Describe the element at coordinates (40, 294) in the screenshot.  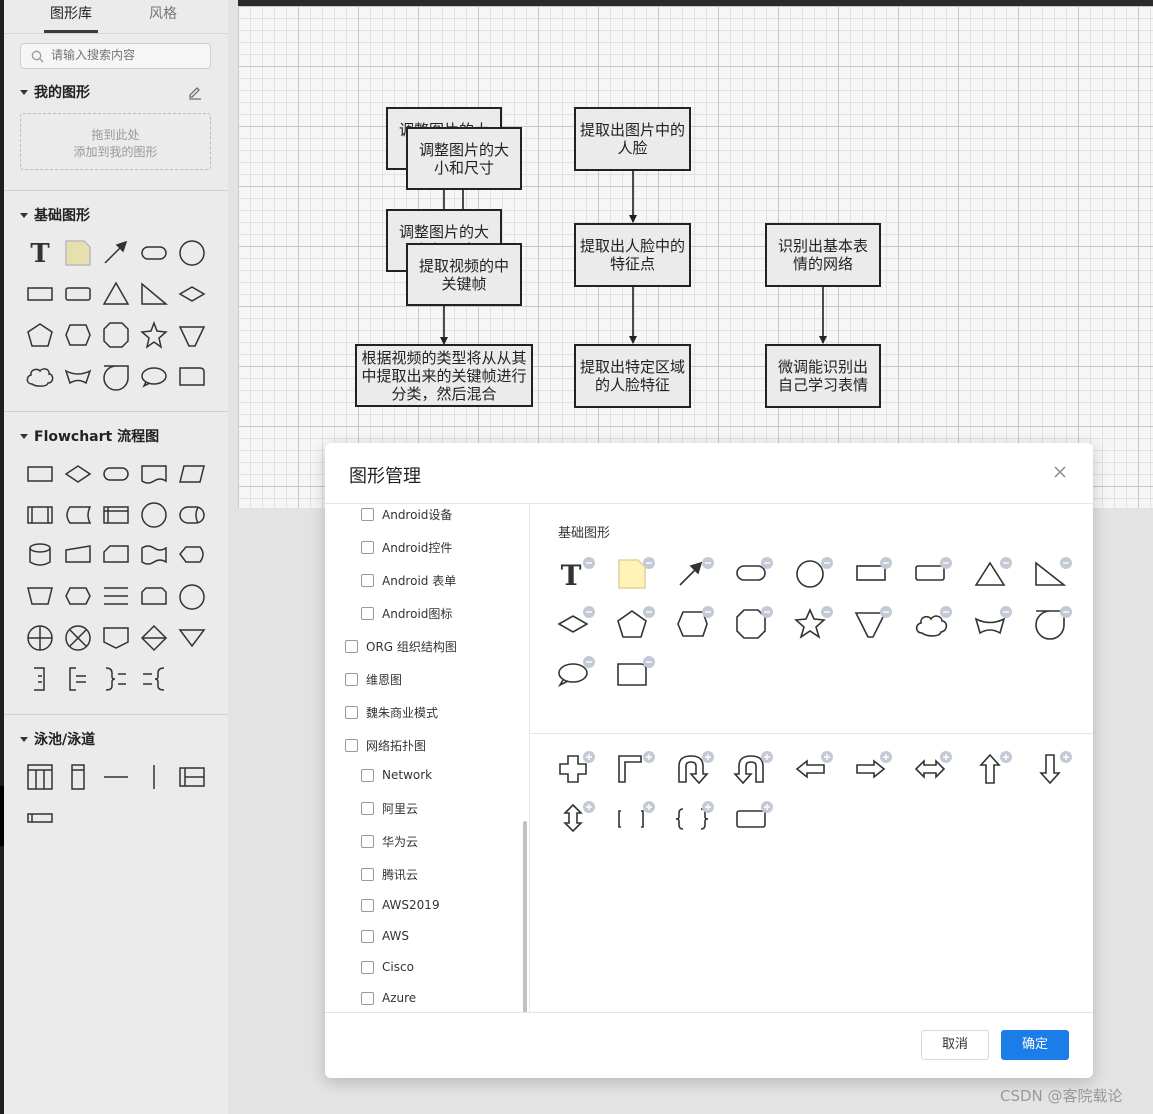
I see `rectangle-shape-icon` at that location.